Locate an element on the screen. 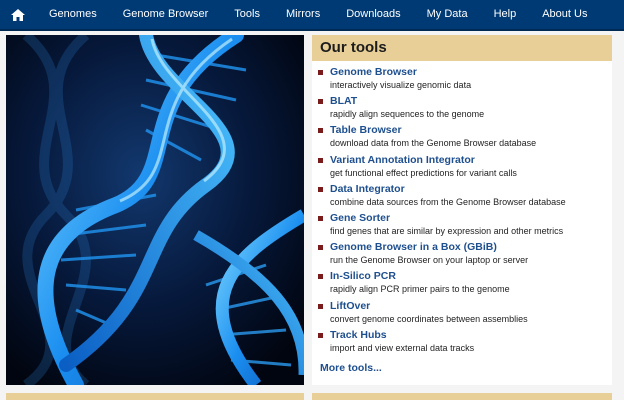 The width and height of the screenshot is (624, 400). home-button is located at coordinates (18, 15).